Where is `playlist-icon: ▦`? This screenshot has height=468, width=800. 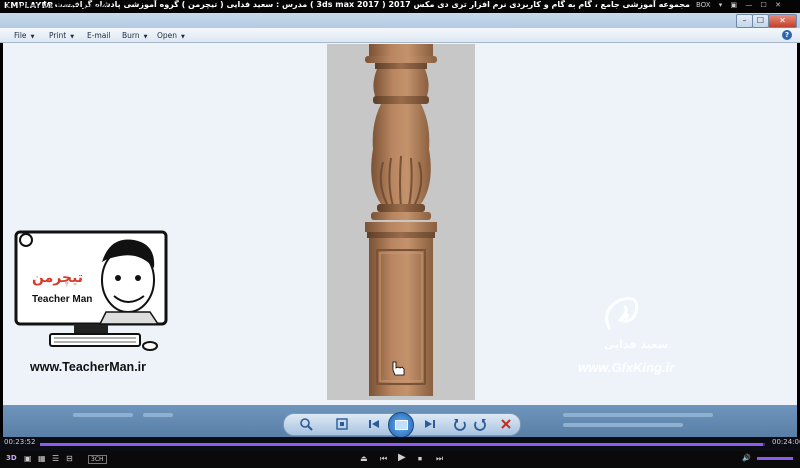
playlist-icon: ▦ is located at coordinates (42, 458).